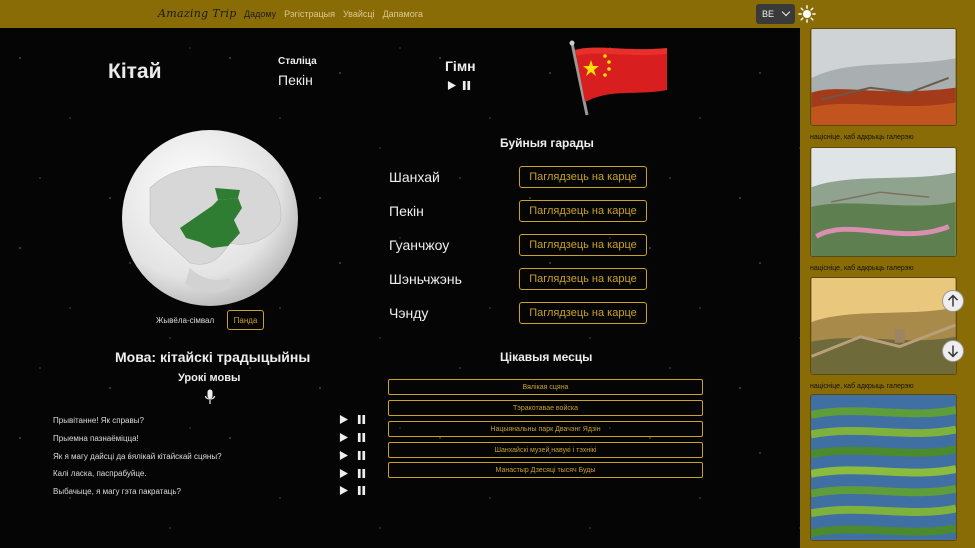 The width and height of the screenshot is (975, 548). What do you see at coordinates (309, 14) in the screenshot?
I see `nav-register: Рэгістрацыя` at bounding box center [309, 14].